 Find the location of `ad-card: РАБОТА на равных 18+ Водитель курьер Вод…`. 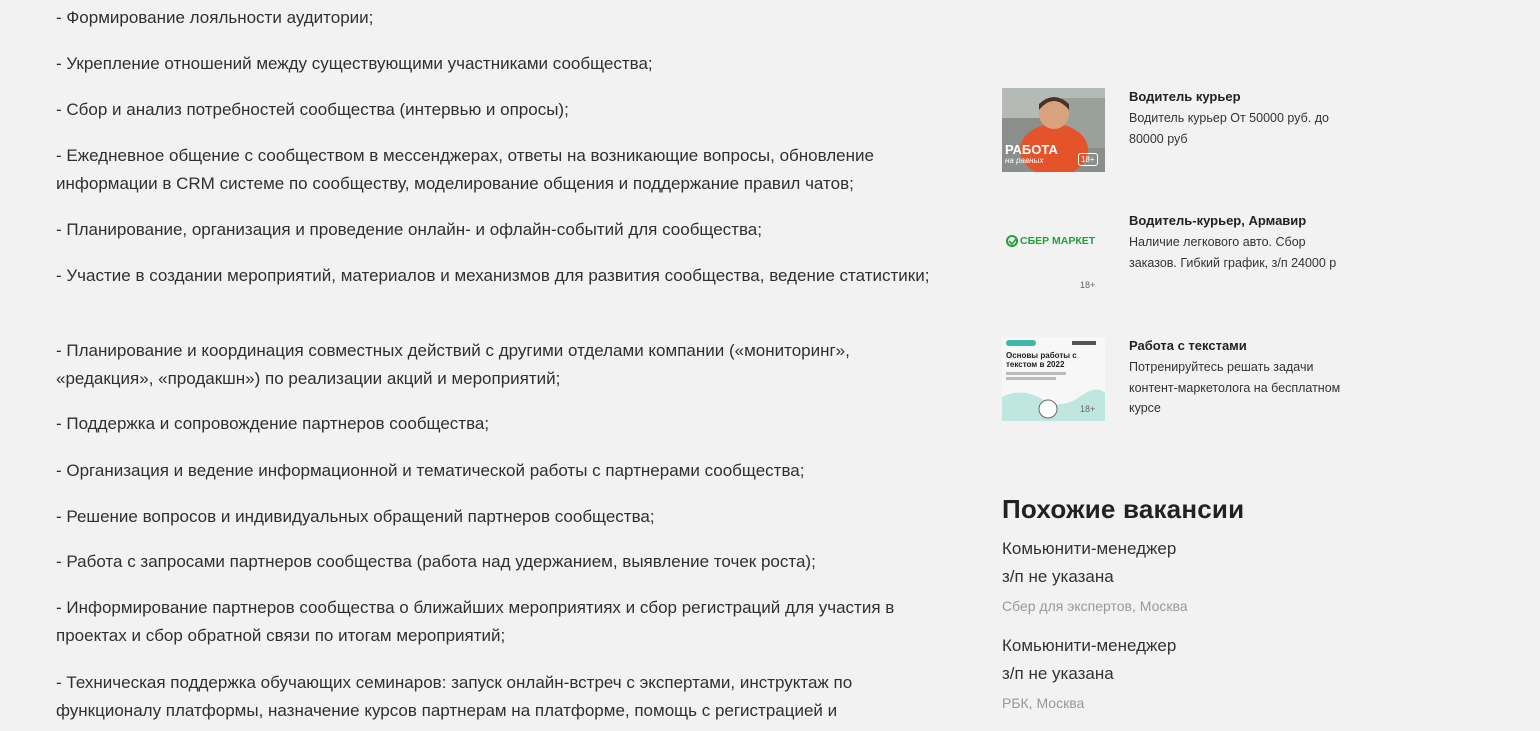

ad-card: РАБОТА на равных 18+ Водитель курьер Вод… is located at coordinates (1182, 133).